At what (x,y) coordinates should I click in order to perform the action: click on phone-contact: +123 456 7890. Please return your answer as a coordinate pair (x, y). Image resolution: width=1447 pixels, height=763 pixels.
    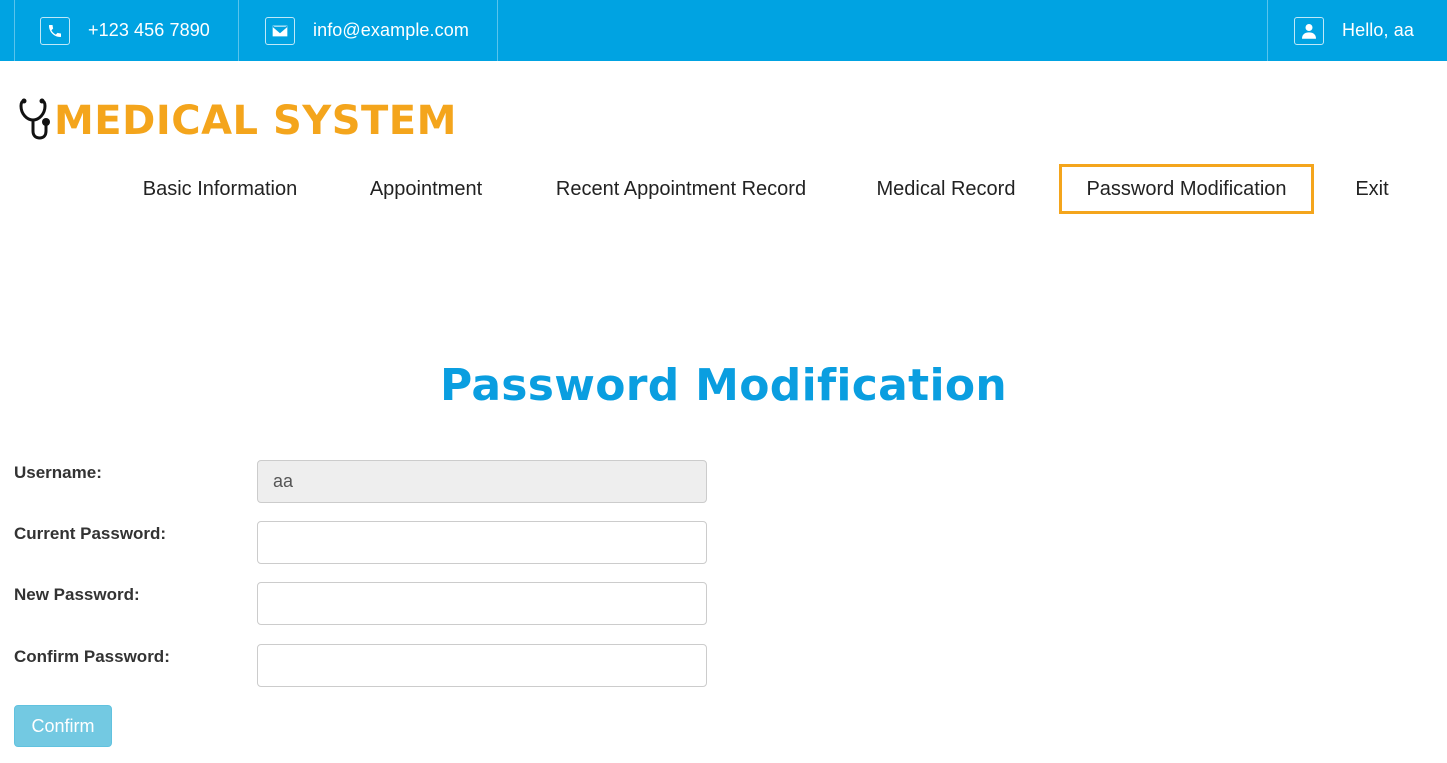
    Looking at the image, I should click on (125, 30).